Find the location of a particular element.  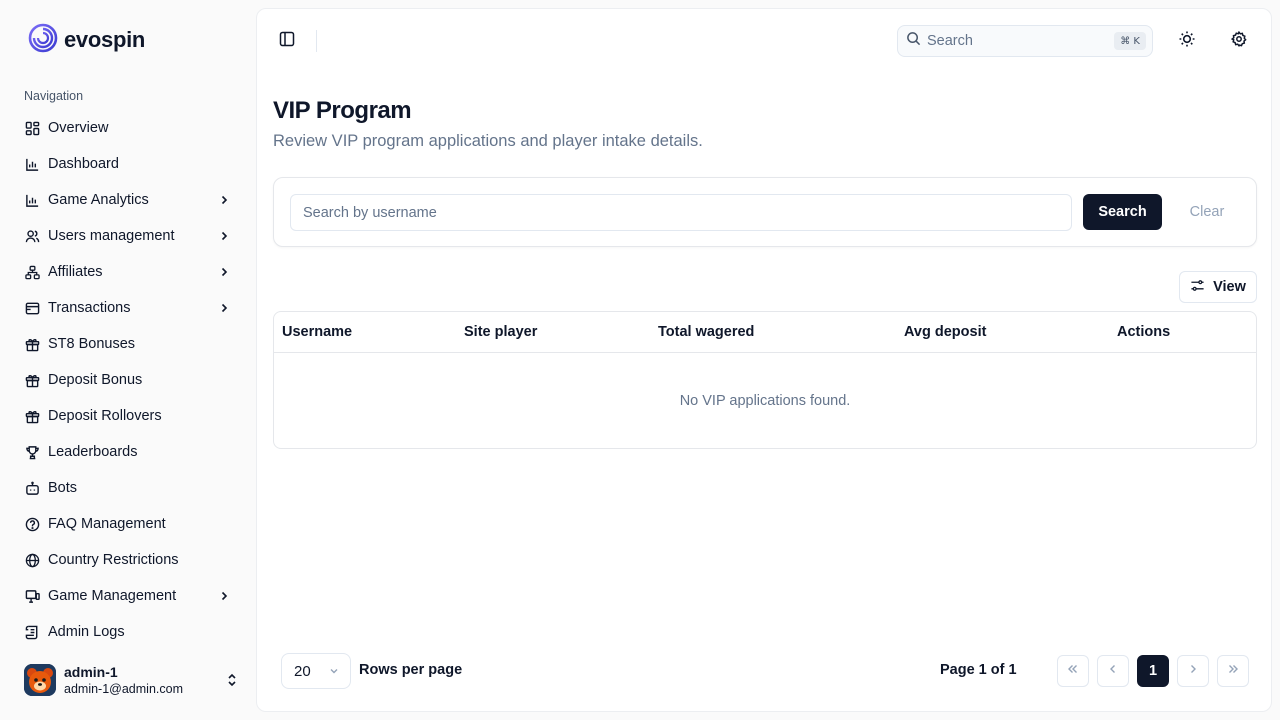

global-search-placeholder: Search is located at coordinates (950, 41).